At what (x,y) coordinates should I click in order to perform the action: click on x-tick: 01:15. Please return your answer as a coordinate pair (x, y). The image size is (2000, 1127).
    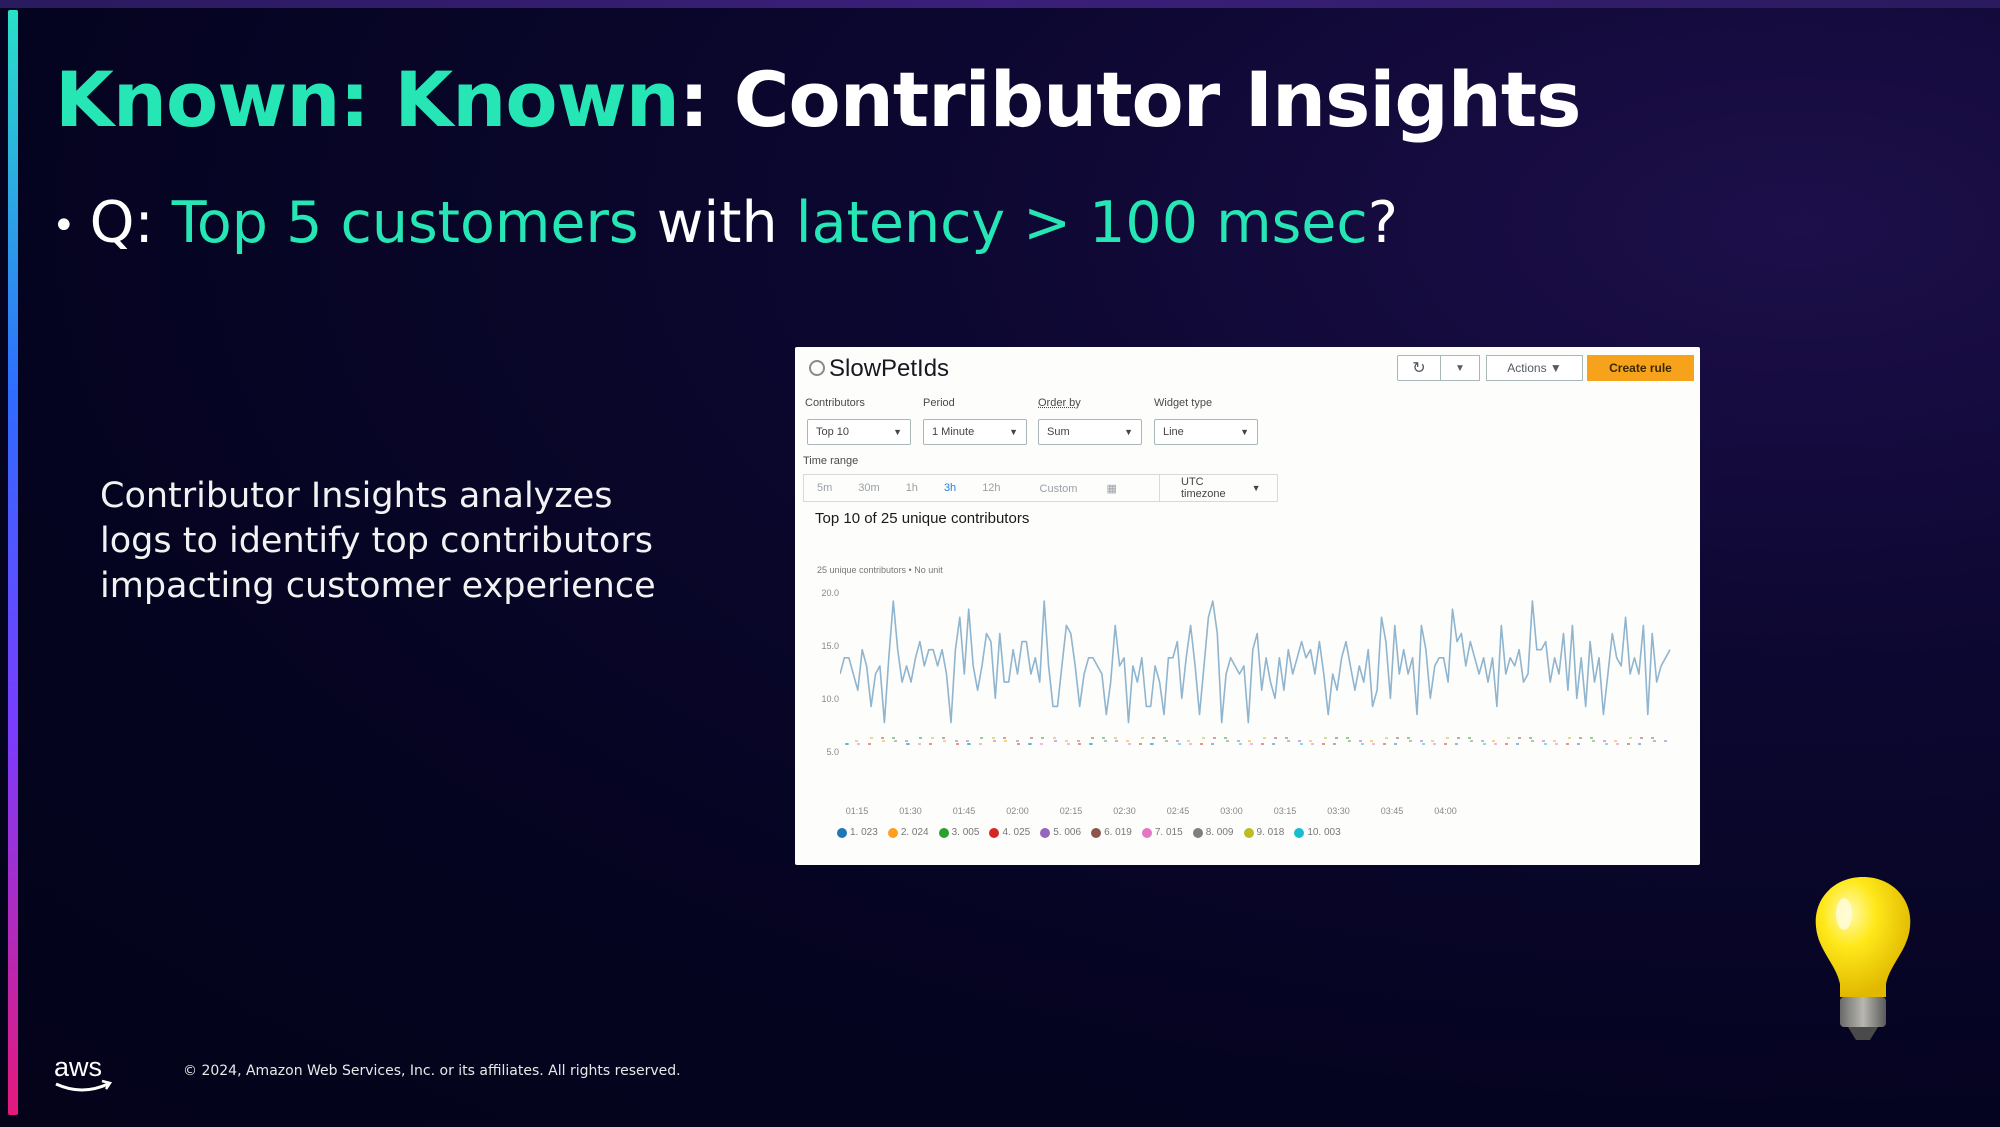
    Looking at the image, I should click on (857, 811).